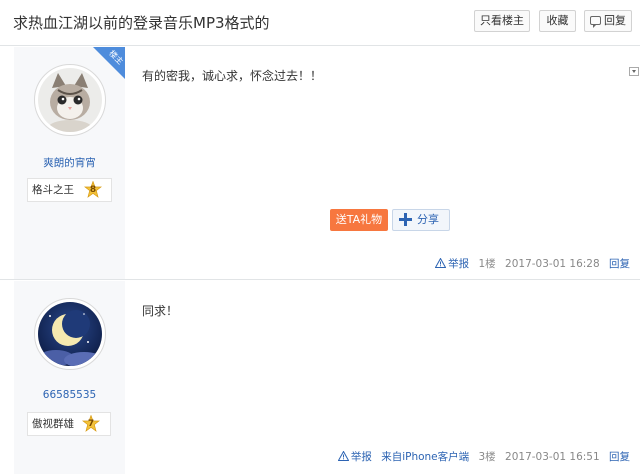 The height and width of the screenshot is (474, 640). Describe the element at coordinates (69, 377) in the screenshot. I see `author-sidebar: 66585535 傲视群雄 7` at that location.